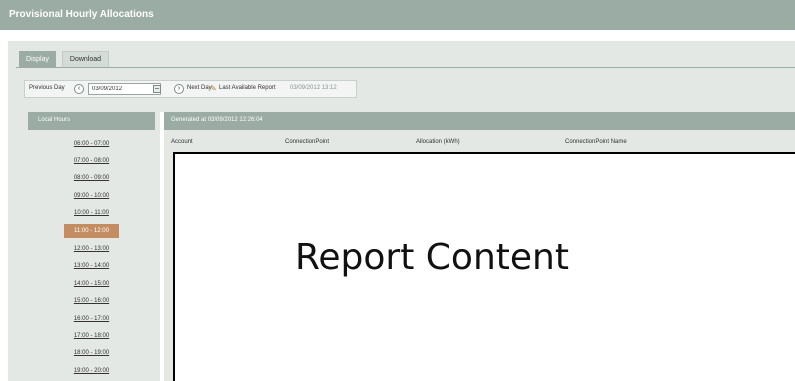 This screenshot has width=795, height=381. I want to click on next-day-link: Next Day, so click(199, 88).